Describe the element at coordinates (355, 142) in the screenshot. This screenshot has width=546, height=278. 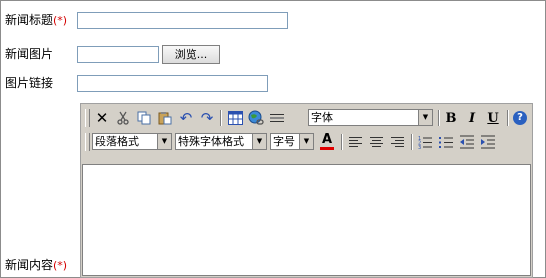
I see `align-left-icon` at that location.